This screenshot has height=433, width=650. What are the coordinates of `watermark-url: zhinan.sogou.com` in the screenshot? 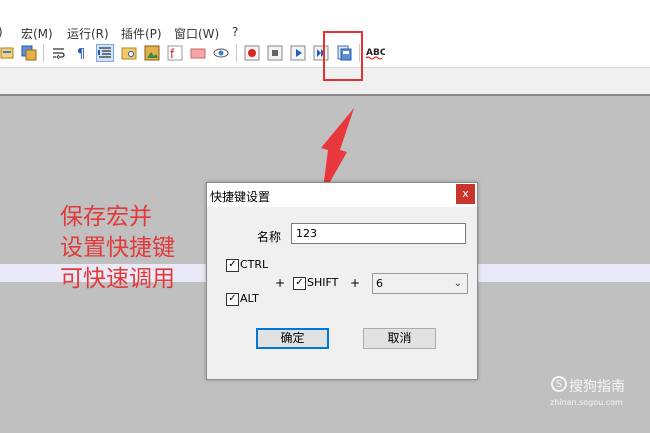 It's located at (586, 402).